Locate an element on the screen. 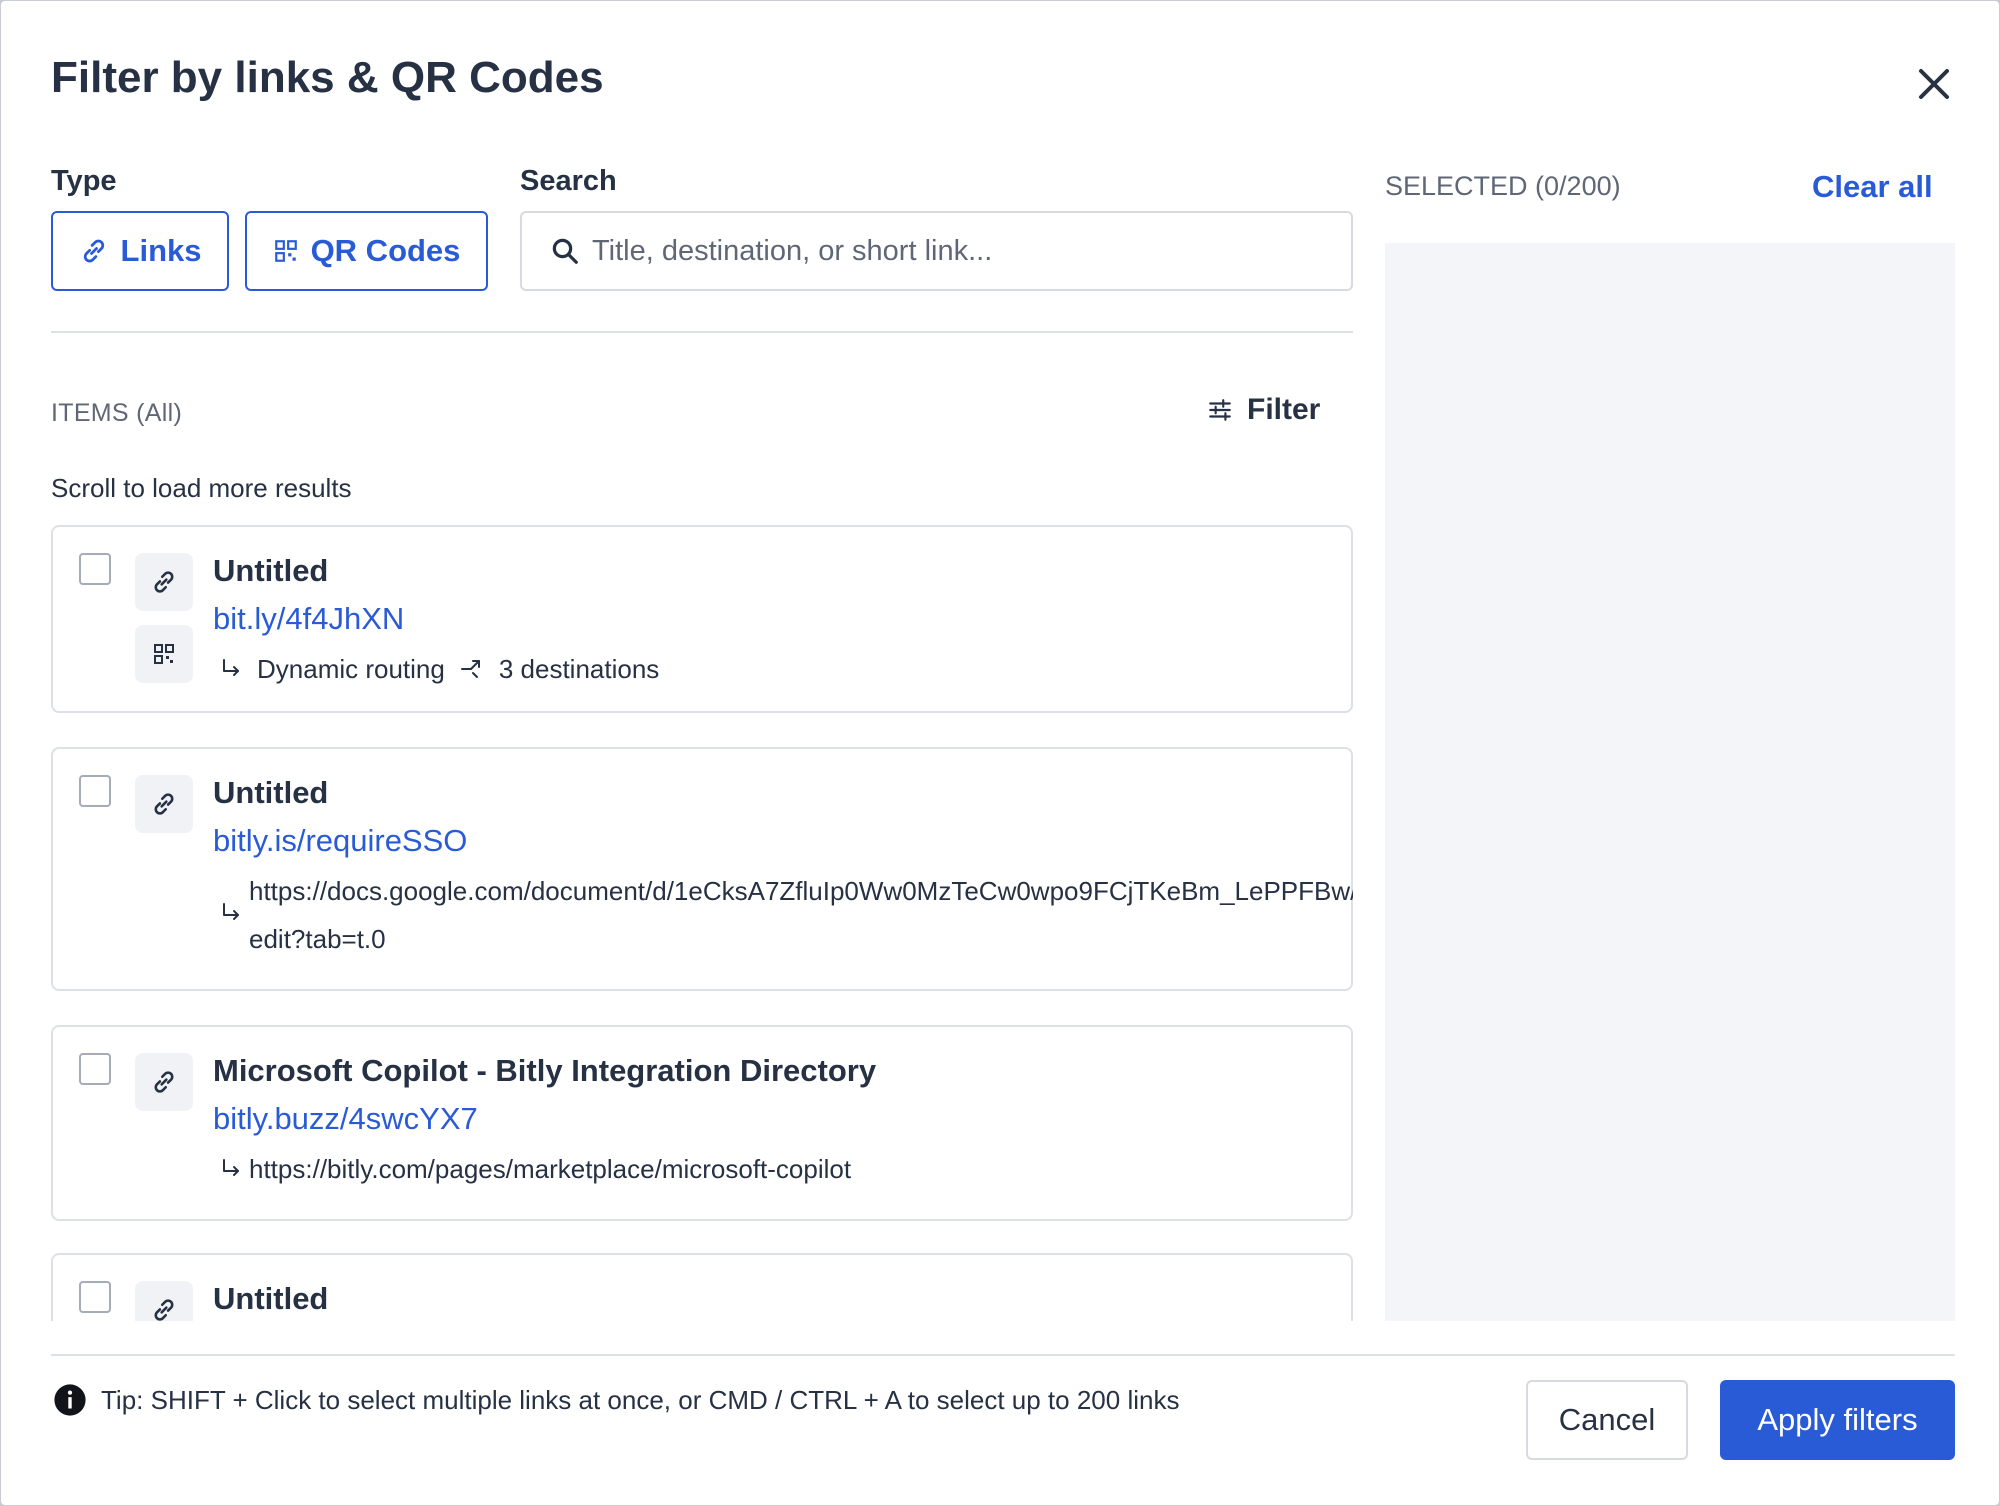 The image size is (2000, 1506). item-routing: Dynamic routing 3 destinations is located at coordinates (439, 669).